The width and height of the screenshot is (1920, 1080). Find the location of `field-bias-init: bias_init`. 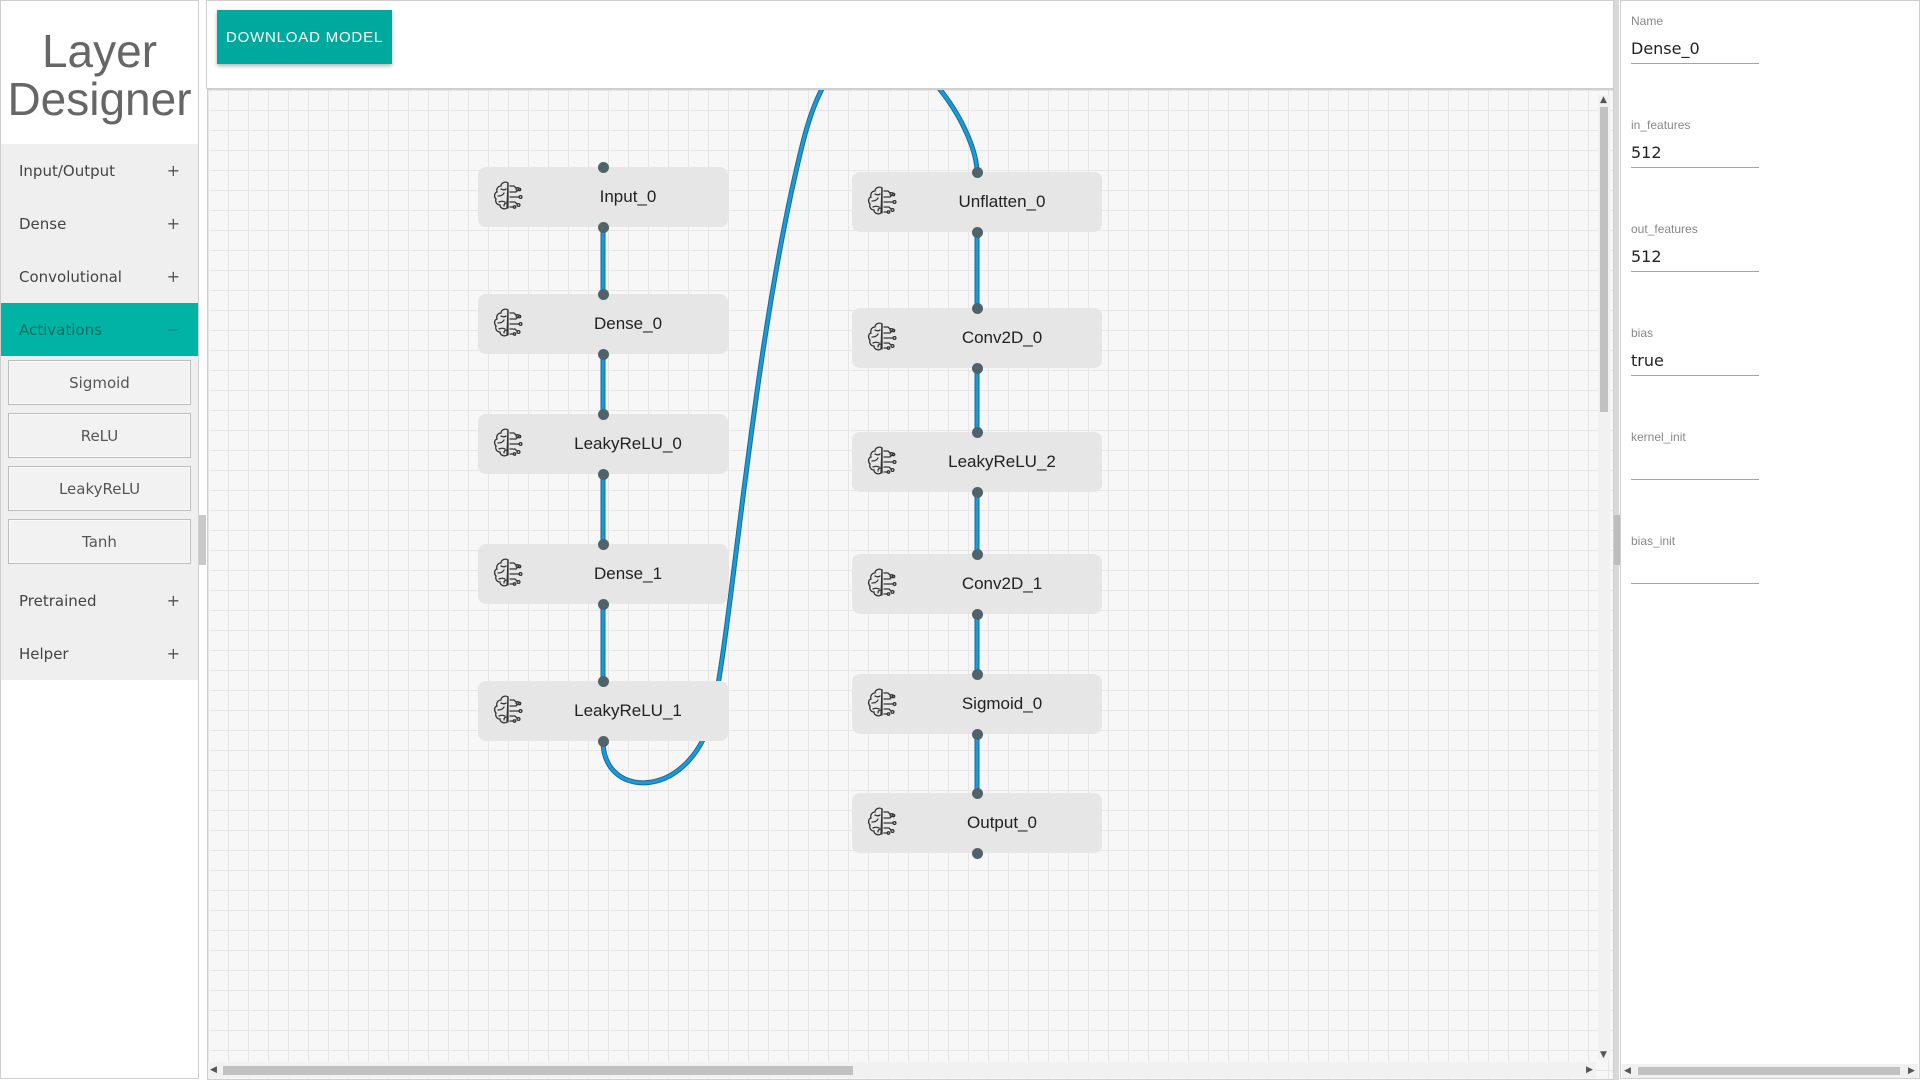

field-bias-init: bias_init is located at coordinates (1695, 559).